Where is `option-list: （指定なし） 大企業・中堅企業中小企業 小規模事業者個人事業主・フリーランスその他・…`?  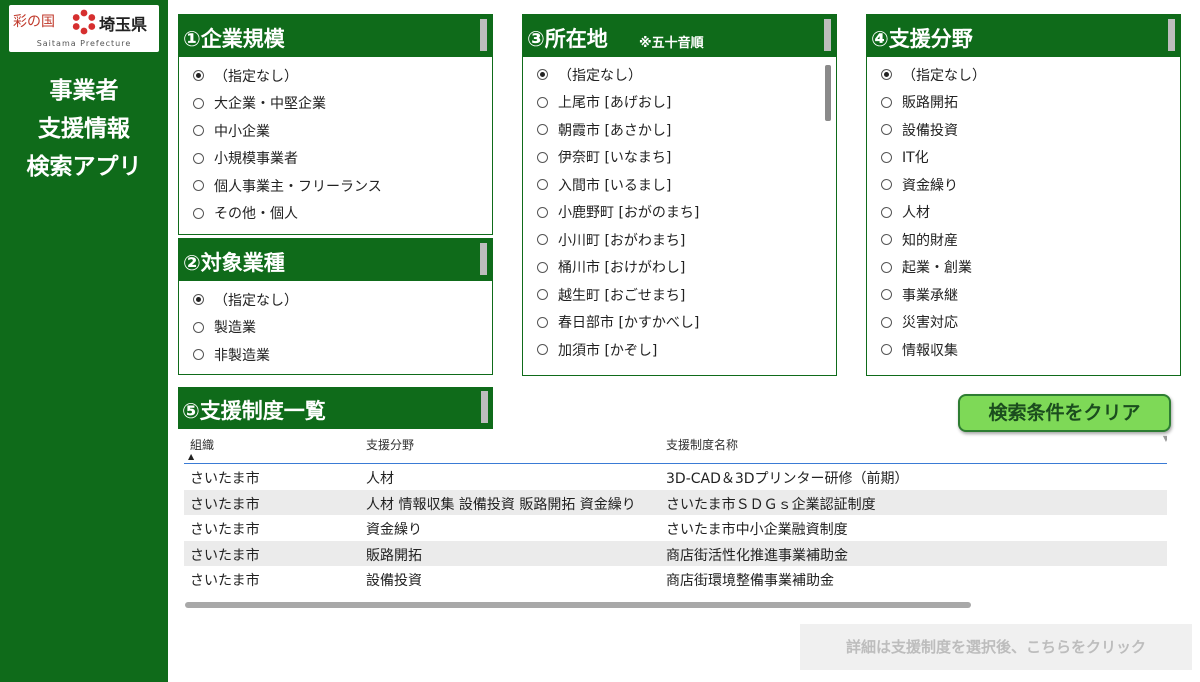
option-list: （指定なし） 大企業・中堅企業中小企業 小規模事業者個人事業主・フリーランスその他・… is located at coordinates (335, 145).